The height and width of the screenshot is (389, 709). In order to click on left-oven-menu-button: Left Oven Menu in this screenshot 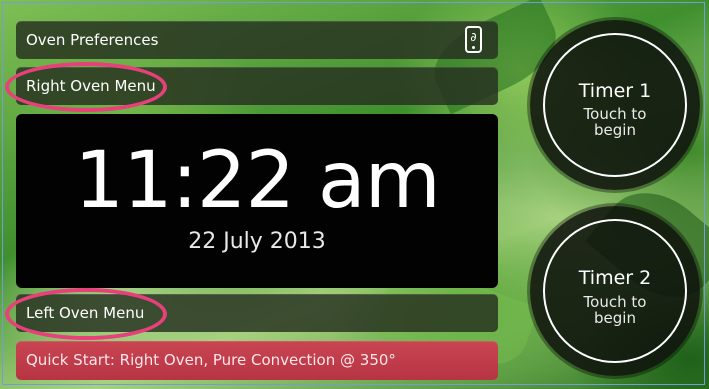, I will do `click(257, 313)`.